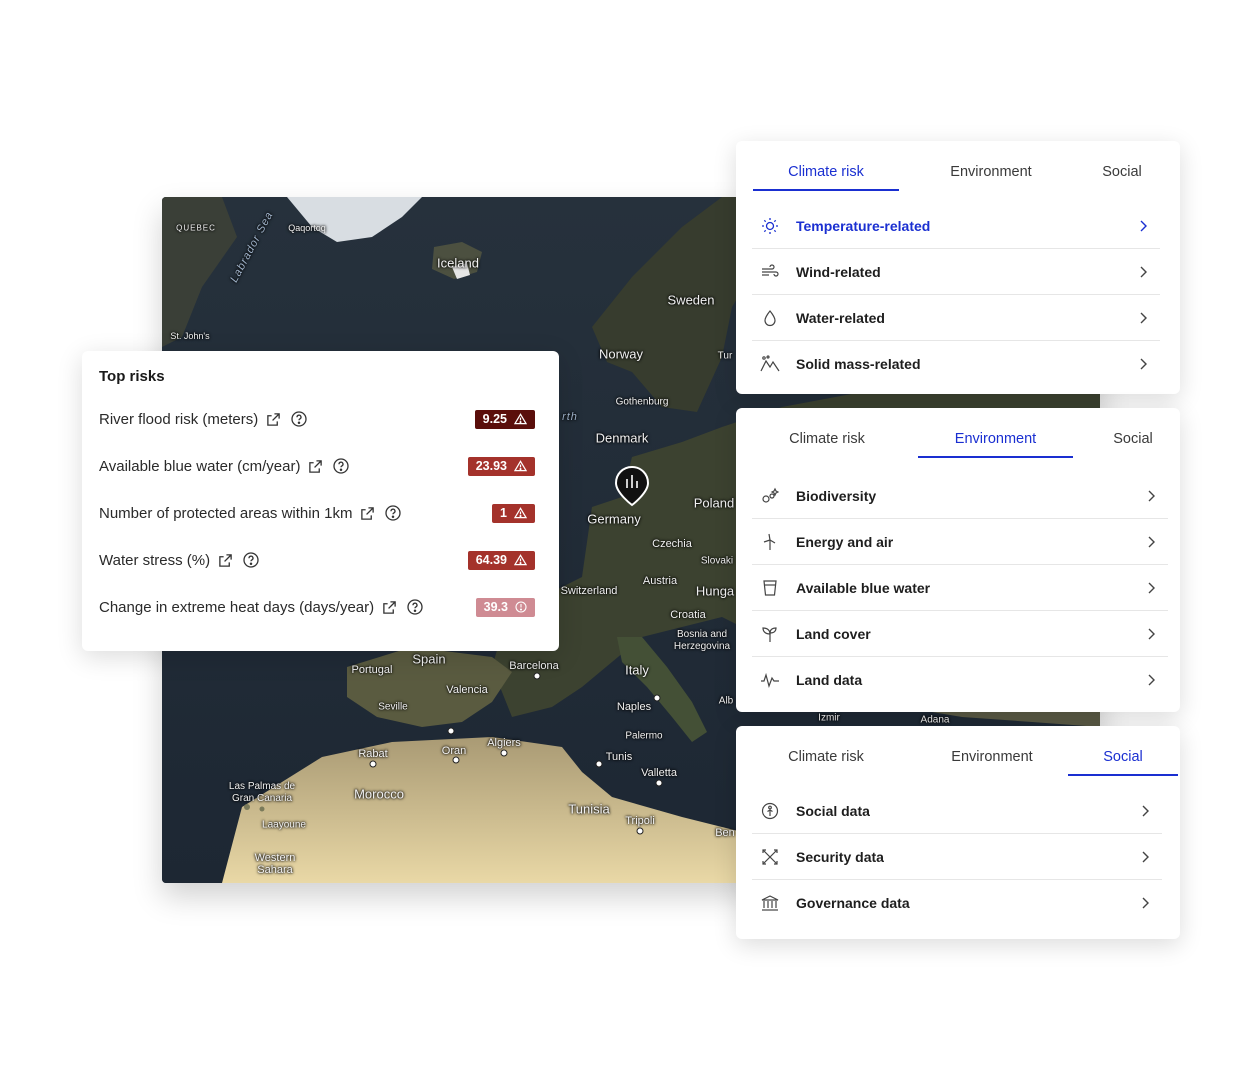 The image size is (1260, 1080). I want to click on map-label-barcelona: Barcelona, so click(534, 666).